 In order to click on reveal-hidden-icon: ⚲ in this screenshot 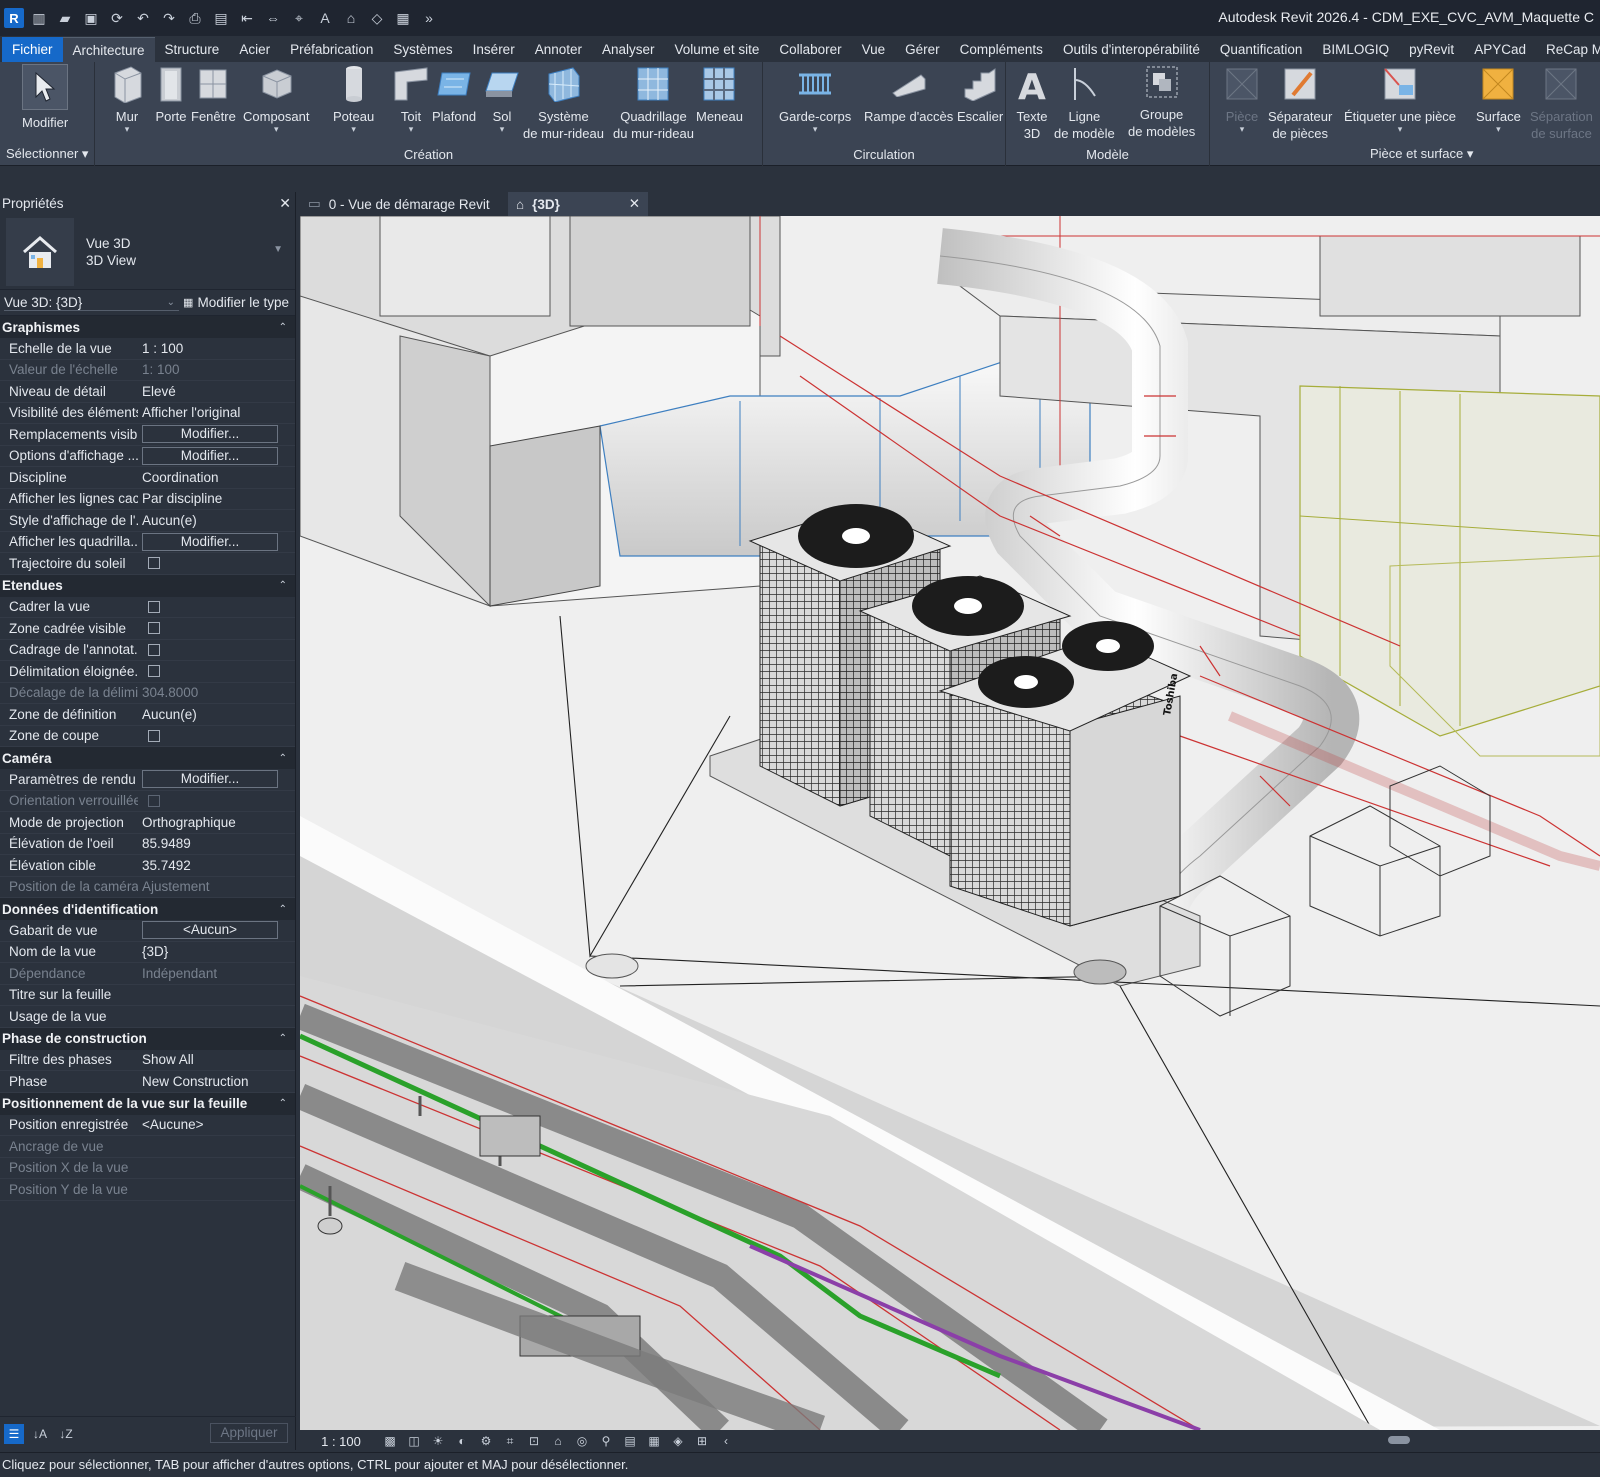, I will do `click(606, 1441)`.